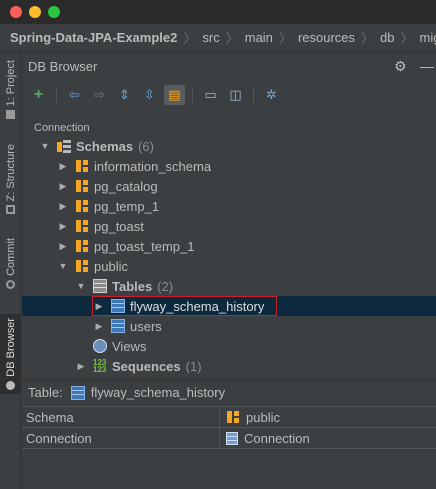 This screenshot has height=489, width=436. Describe the element at coordinates (10, 347) in the screenshot. I see `tab-db-browser-label: DB Browser` at that location.